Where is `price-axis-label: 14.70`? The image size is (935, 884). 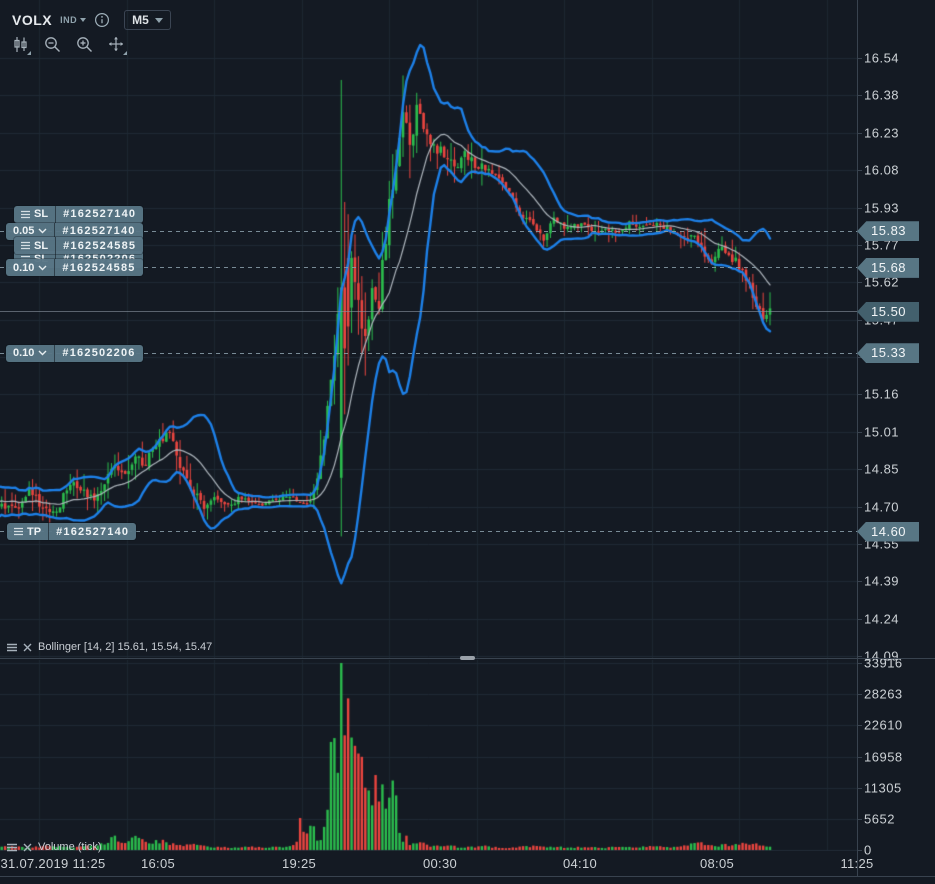 price-axis-label: 14.70 is located at coordinates (882, 506).